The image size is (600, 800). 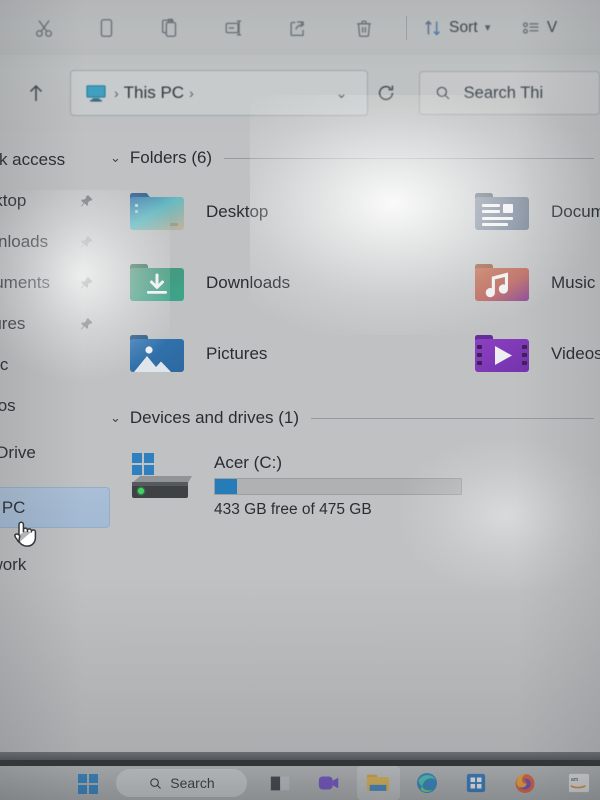 I want to click on folder-tile-videos: Videos, so click(x=527, y=354).